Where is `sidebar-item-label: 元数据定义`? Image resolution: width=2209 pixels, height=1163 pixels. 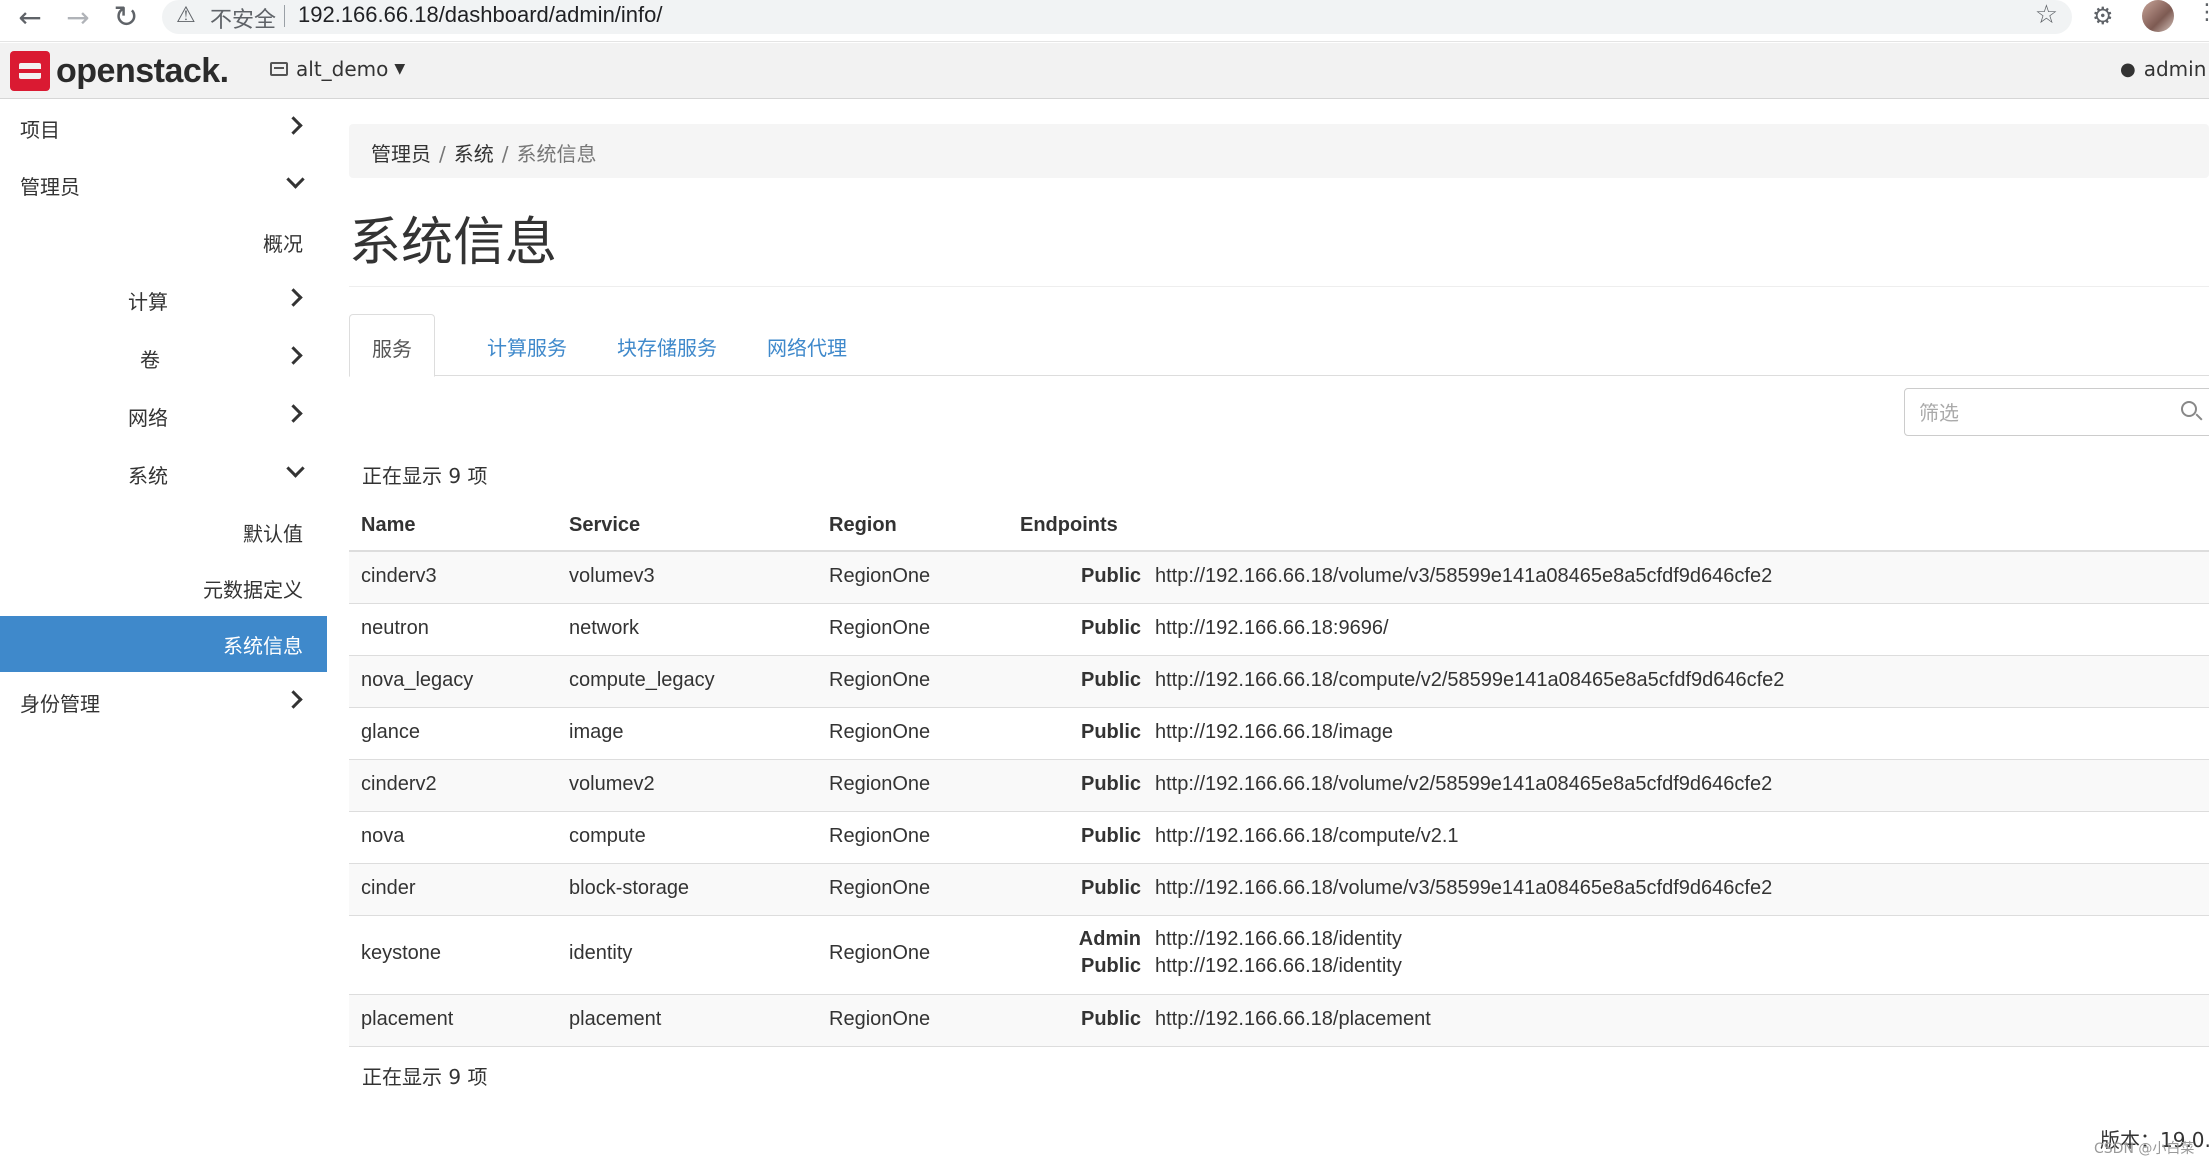 sidebar-item-label: 元数据定义 is located at coordinates (253, 590).